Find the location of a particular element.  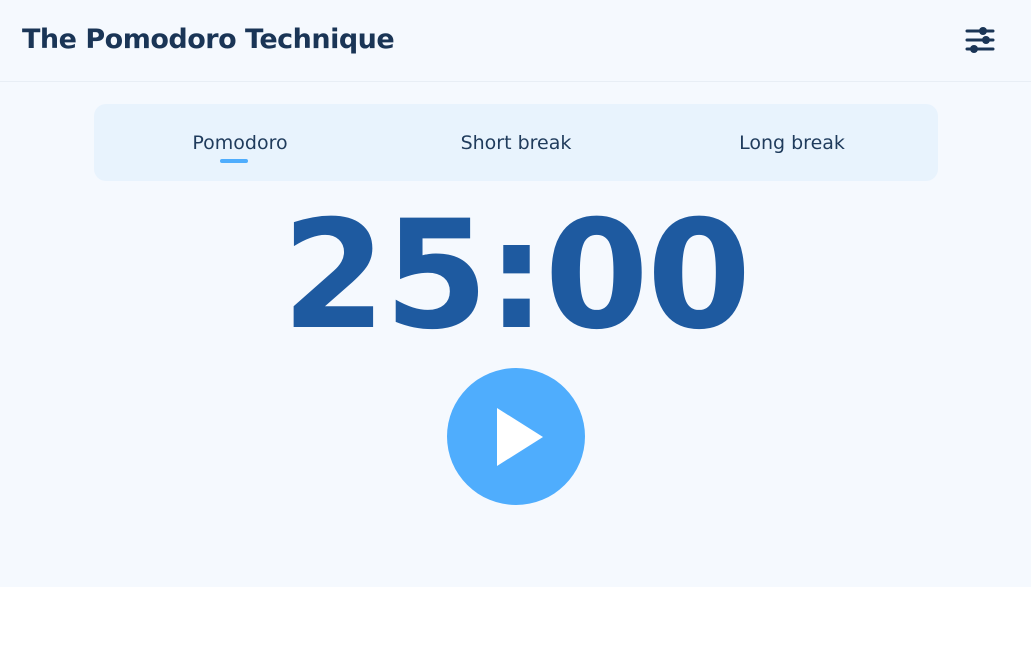

tab-pomodoro: Pomodoro is located at coordinates (240, 142).